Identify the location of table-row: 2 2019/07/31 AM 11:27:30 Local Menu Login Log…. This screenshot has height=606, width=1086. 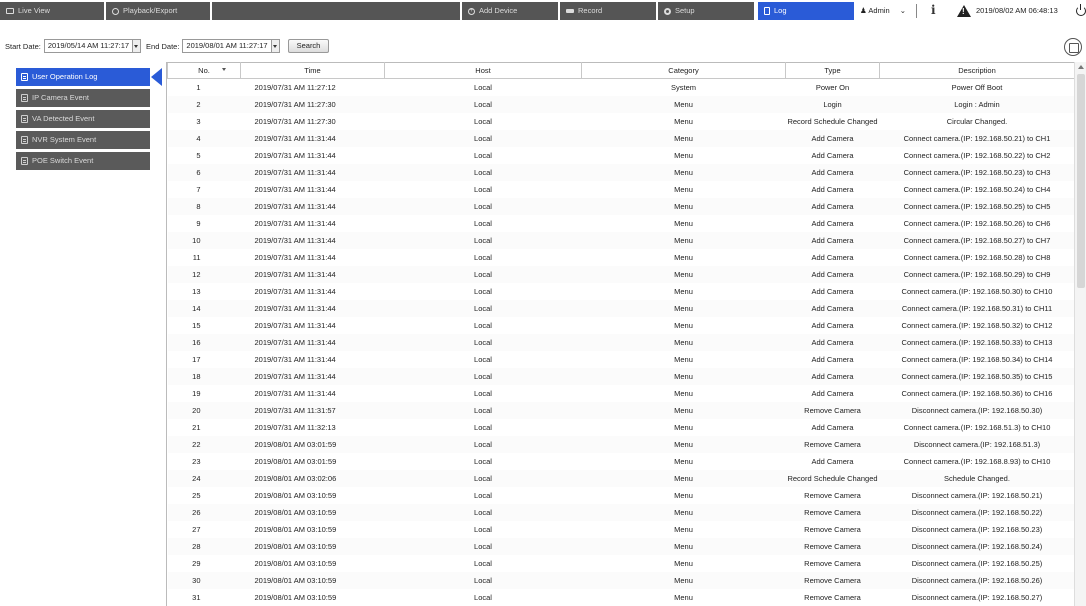
(621, 104).